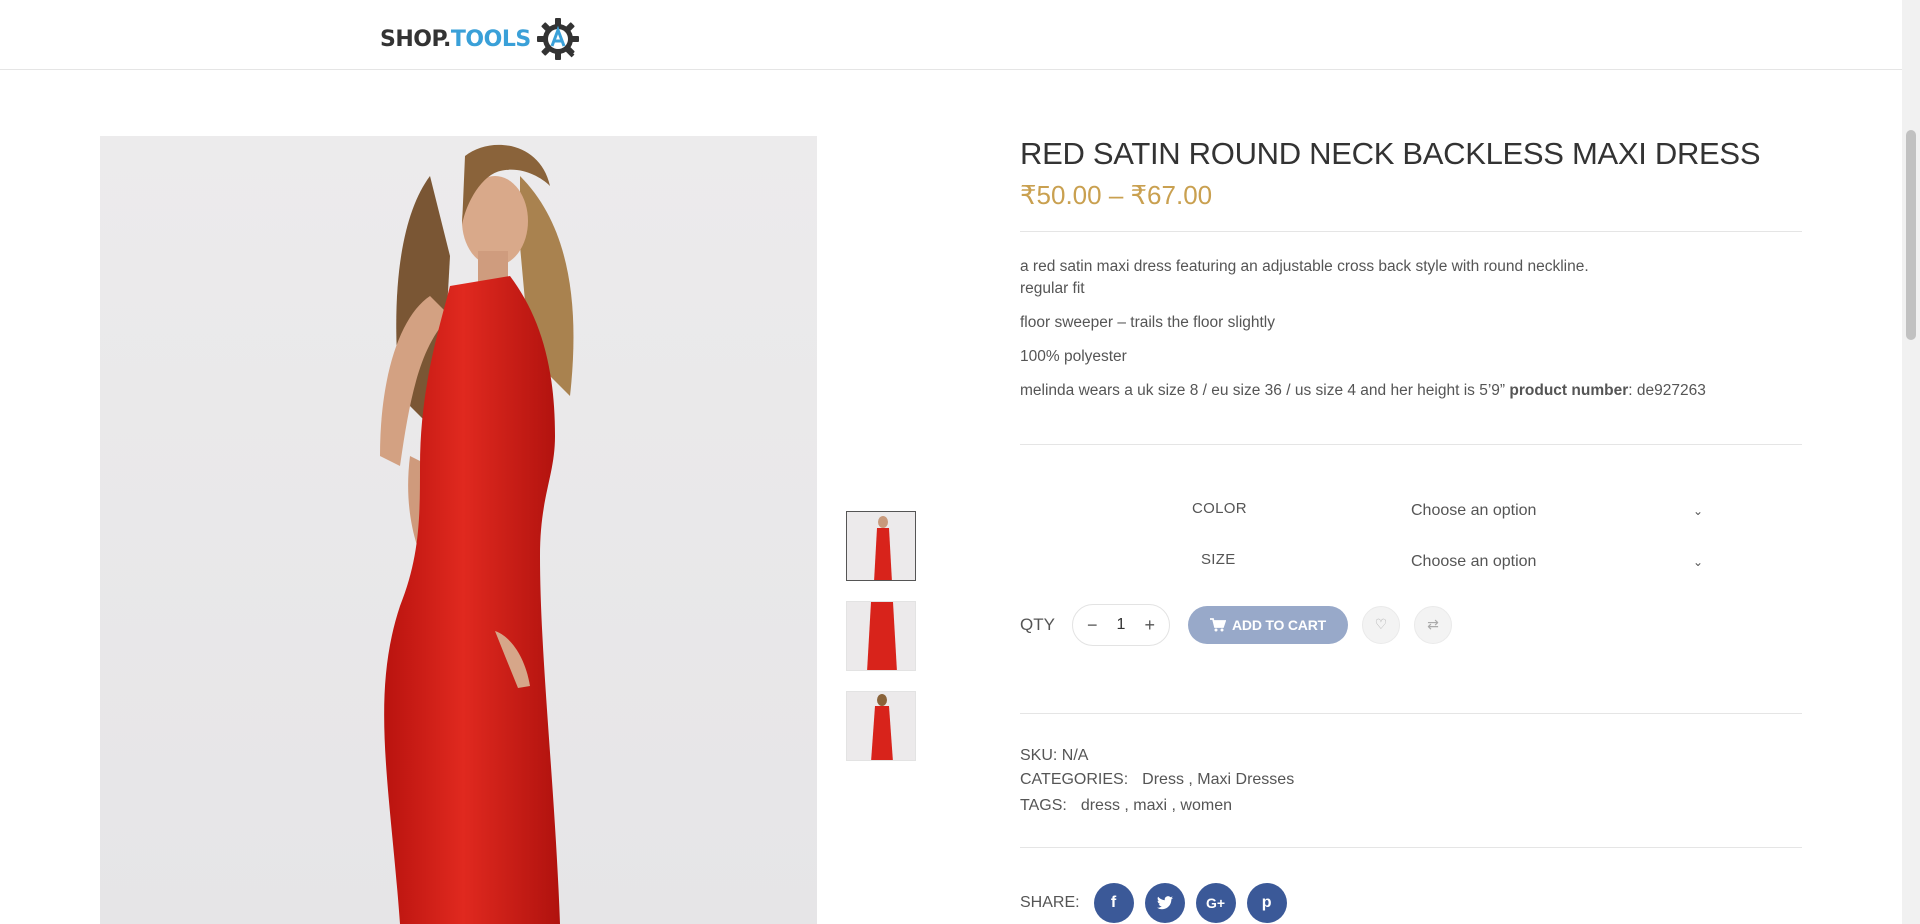  I want to click on product-number-value: : de927263, so click(1667, 390).